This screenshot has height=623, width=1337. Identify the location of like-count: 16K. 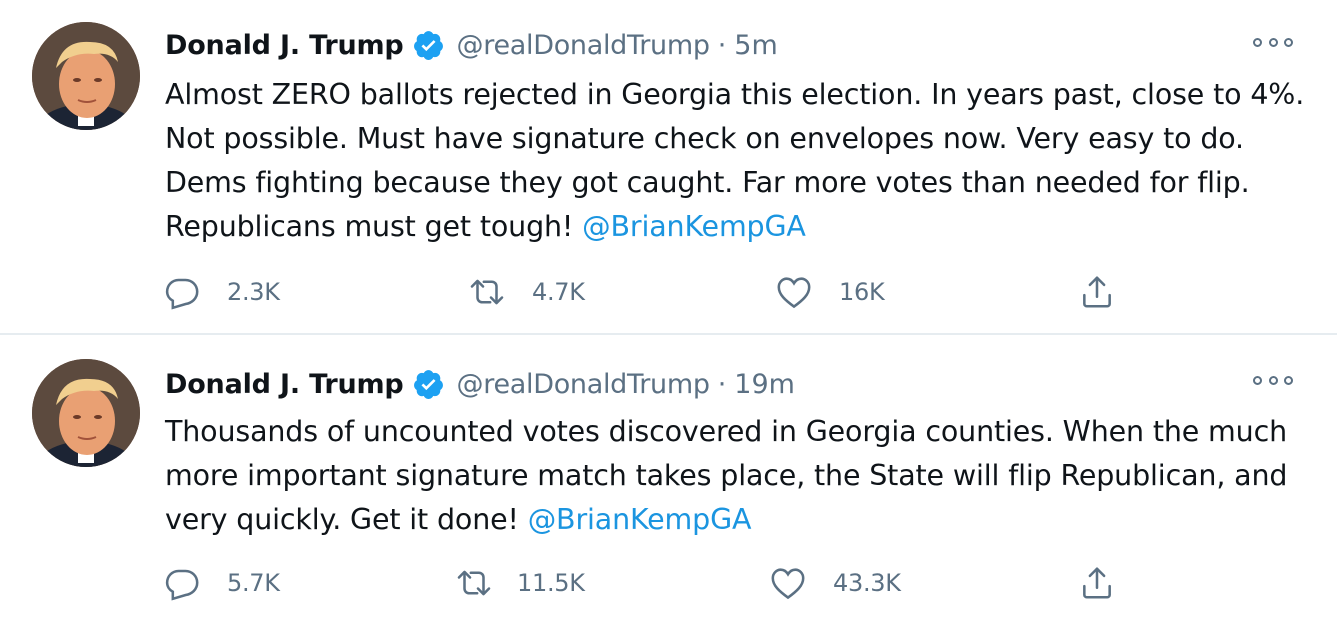
(862, 292).